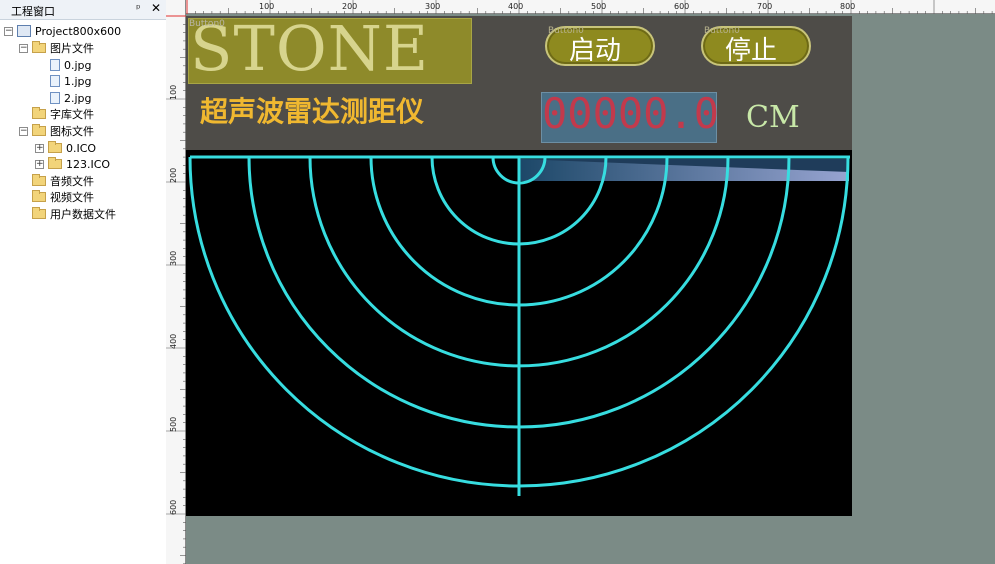 This screenshot has height=564, width=995. I want to click on distance-unit: CM, so click(773, 117).